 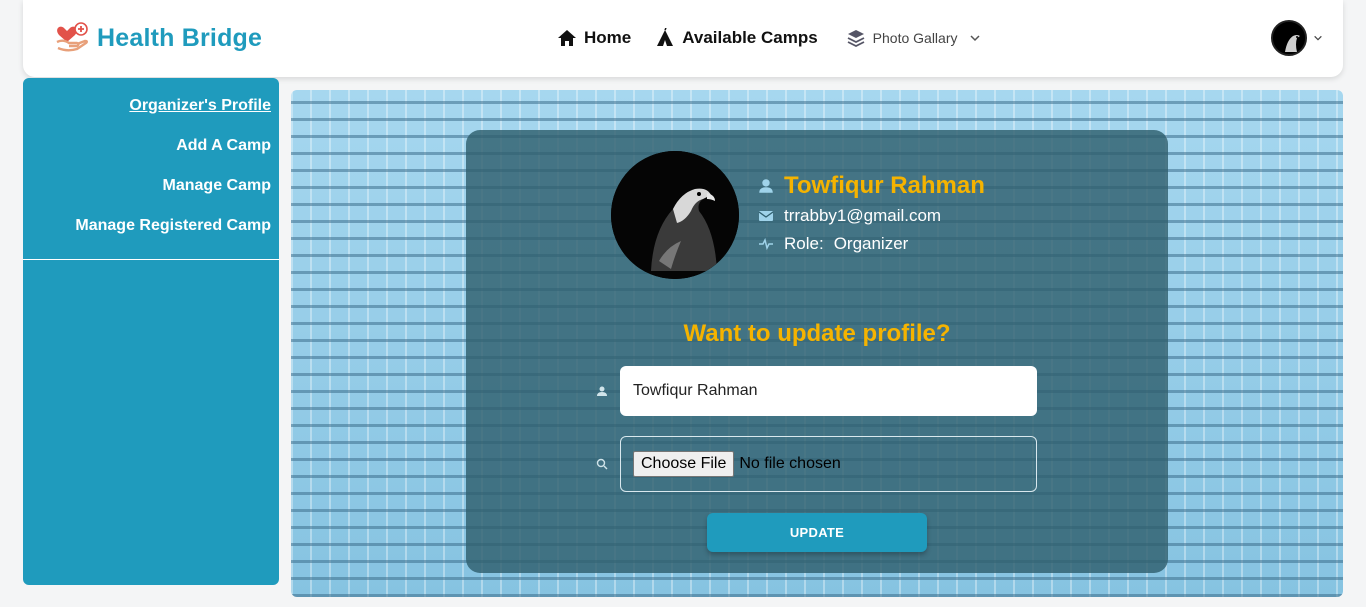 What do you see at coordinates (750, 37) in the screenshot?
I see `nav-available-camps-label: Available Camps` at bounding box center [750, 37].